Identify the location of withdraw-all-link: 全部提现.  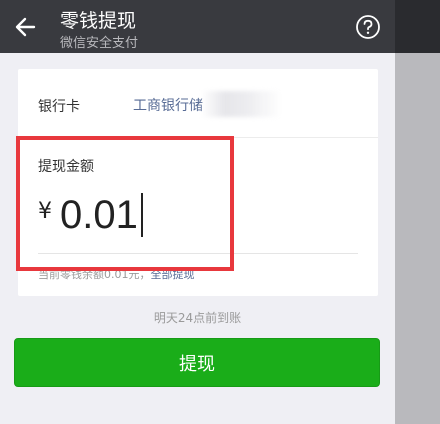
(173, 274).